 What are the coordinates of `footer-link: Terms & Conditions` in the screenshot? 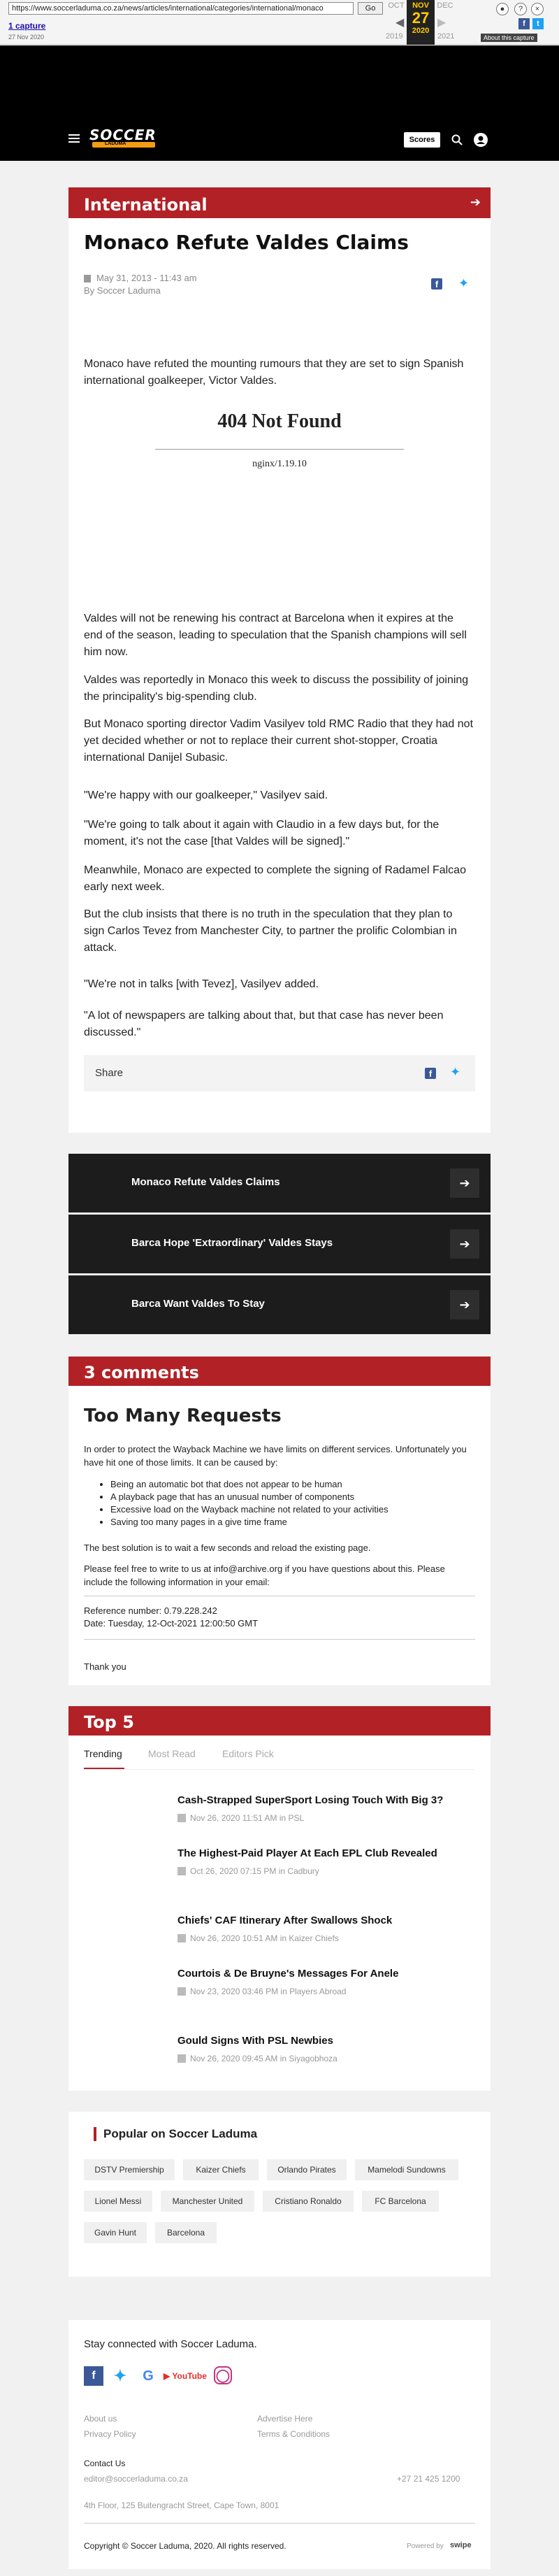 It's located at (293, 2434).